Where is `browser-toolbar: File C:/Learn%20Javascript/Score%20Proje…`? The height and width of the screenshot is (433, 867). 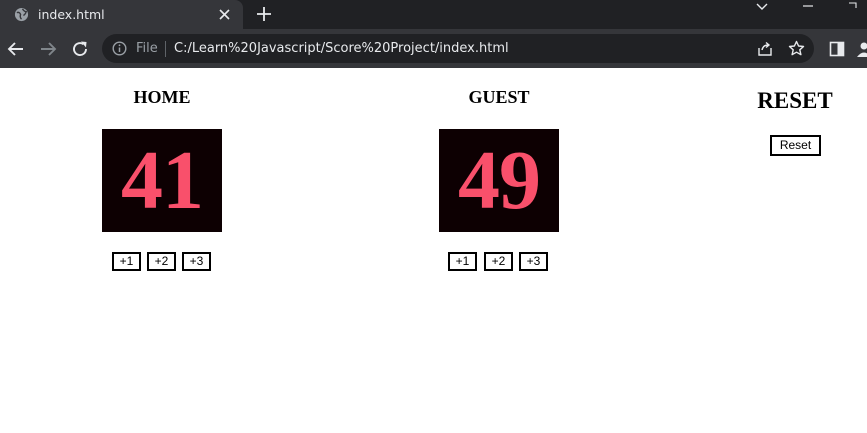 browser-toolbar: File C:/Learn%20Javascript/Score%20Proje… is located at coordinates (433, 48).